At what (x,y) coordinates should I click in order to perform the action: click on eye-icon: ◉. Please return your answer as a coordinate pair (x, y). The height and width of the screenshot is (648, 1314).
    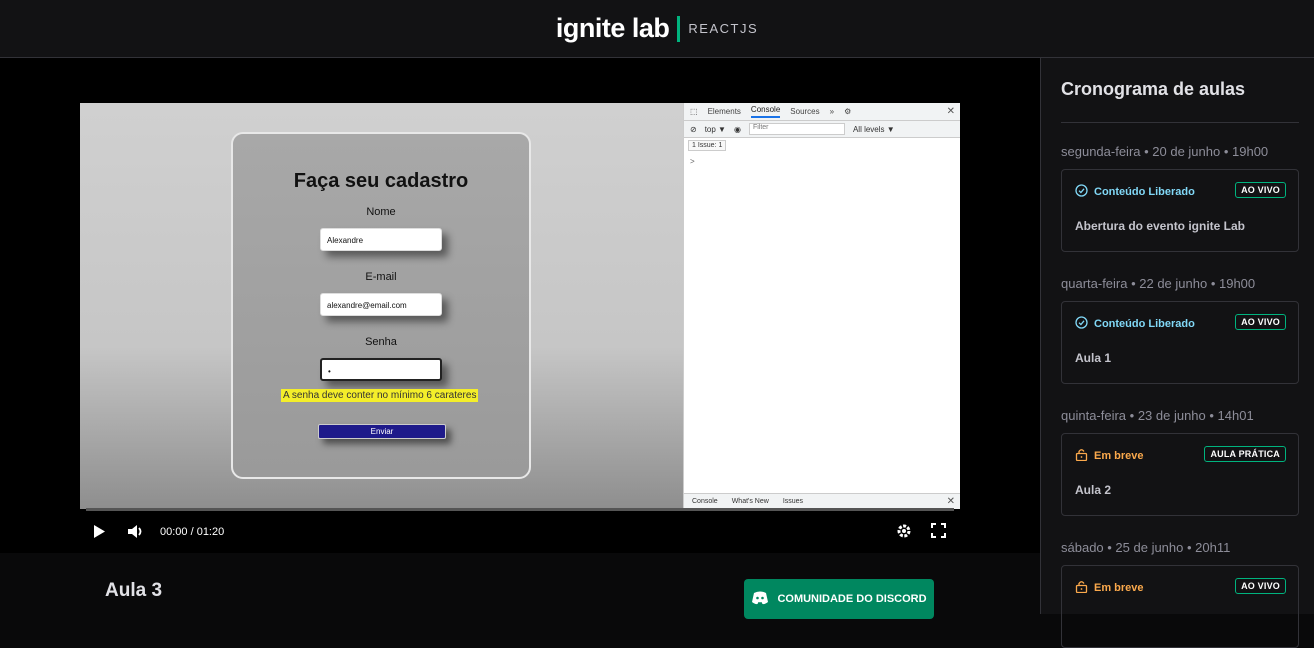
    Looking at the image, I should click on (737, 129).